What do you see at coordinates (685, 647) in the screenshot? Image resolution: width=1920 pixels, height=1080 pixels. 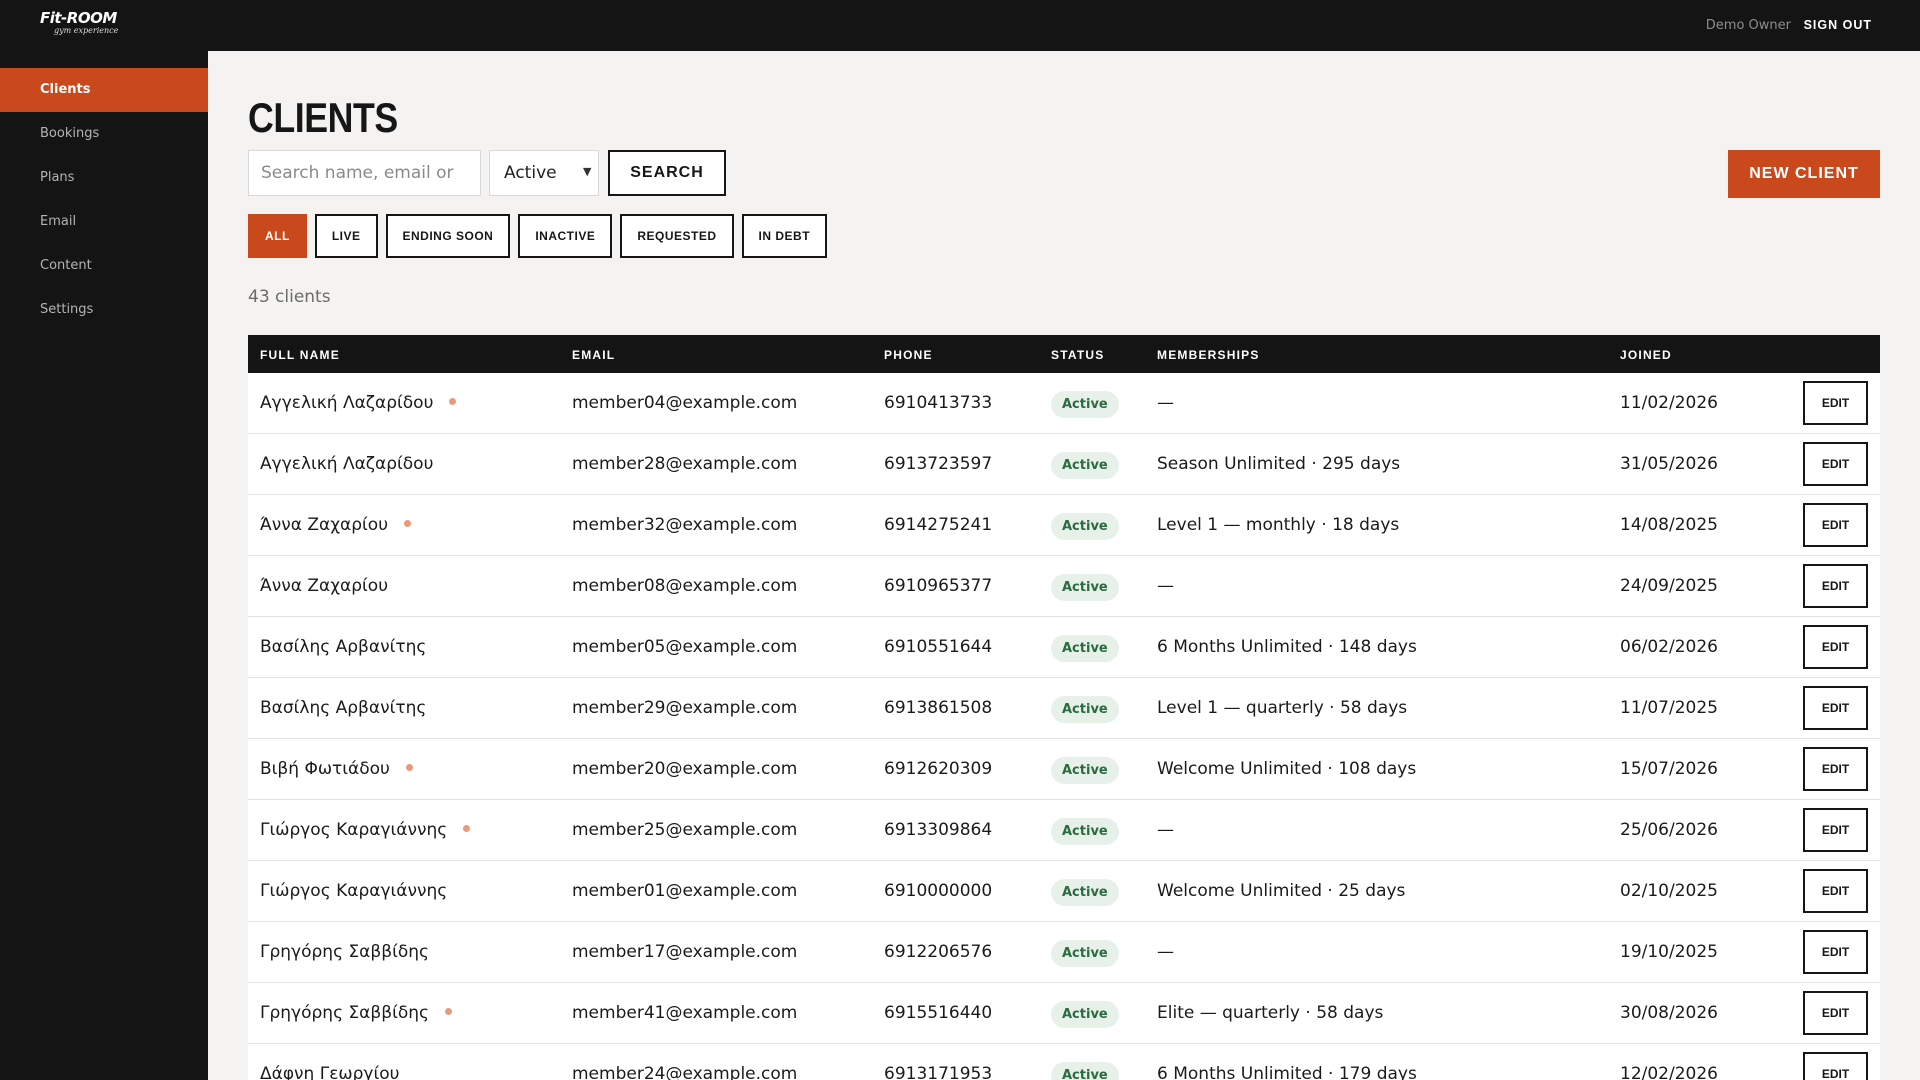 I see `client-email: member05@example.com` at bounding box center [685, 647].